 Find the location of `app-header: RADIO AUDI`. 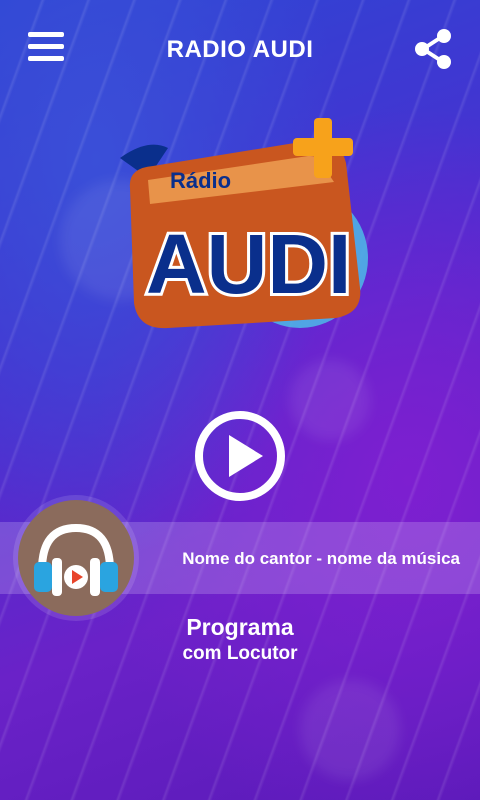

app-header: RADIO AUDI is located at coordinates (240, 50).